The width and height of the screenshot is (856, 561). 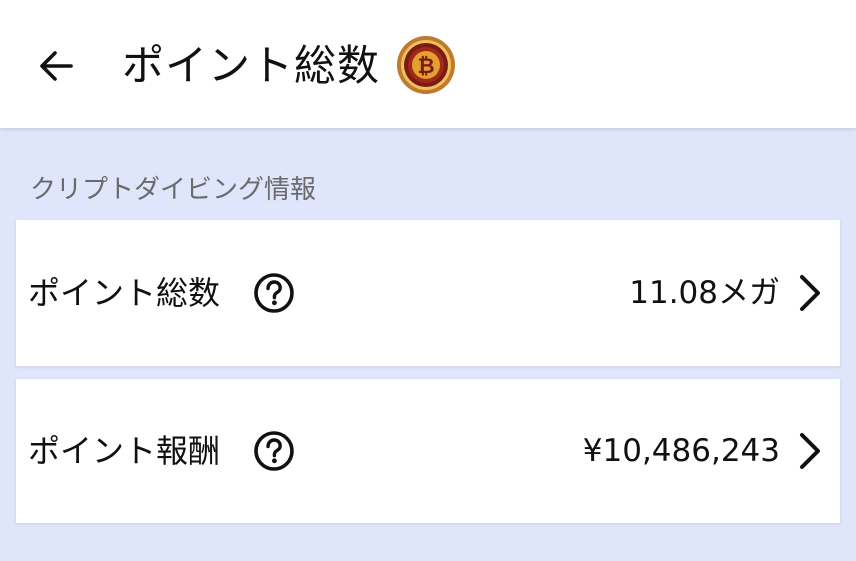 I want to click on page-title: ポイント総数, so click(x=251, y=65).